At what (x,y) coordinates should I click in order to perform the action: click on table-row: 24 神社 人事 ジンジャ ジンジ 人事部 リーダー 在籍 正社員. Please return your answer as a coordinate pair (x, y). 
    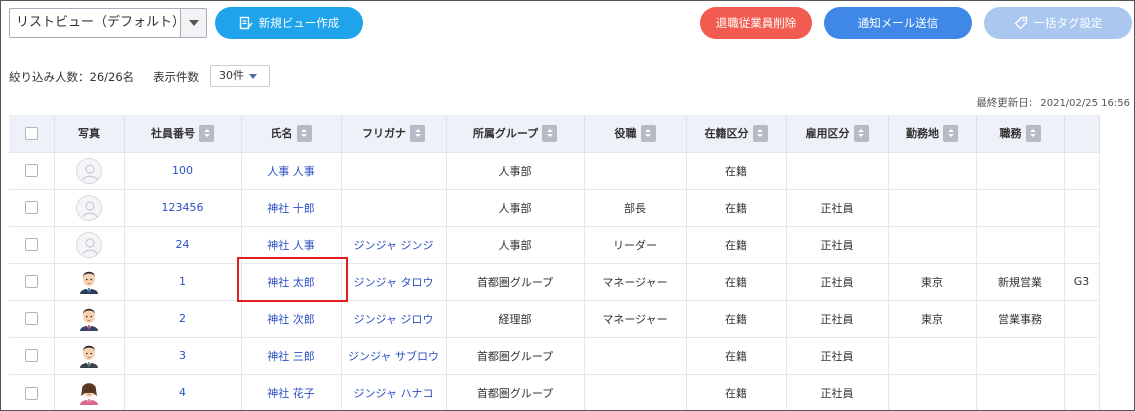
    Looking at the image, I should click on (554, 244).